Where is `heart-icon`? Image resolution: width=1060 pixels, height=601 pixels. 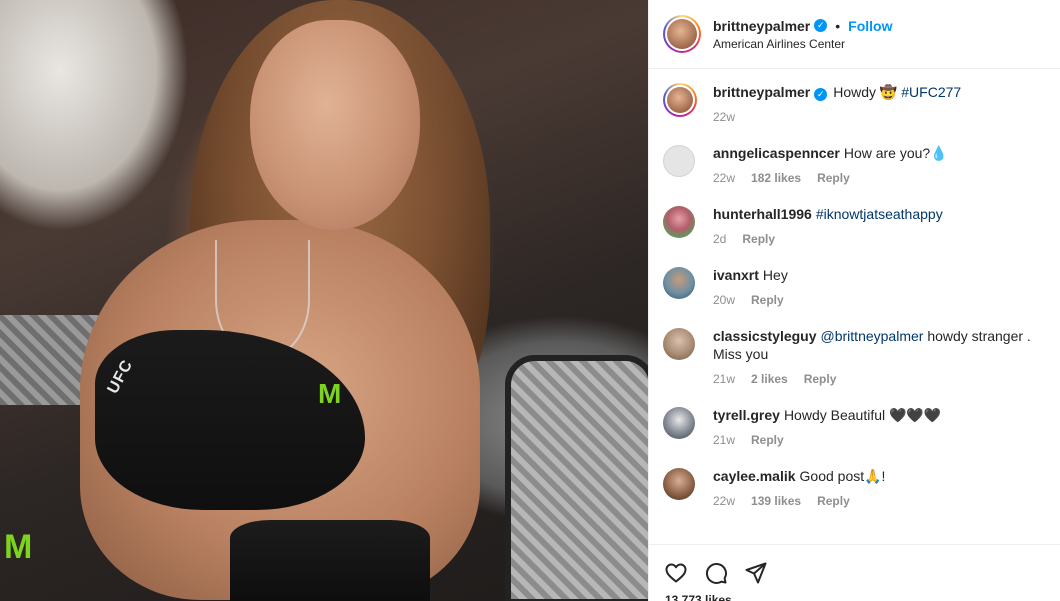 heart-icon is located at coordinates (676, 573).